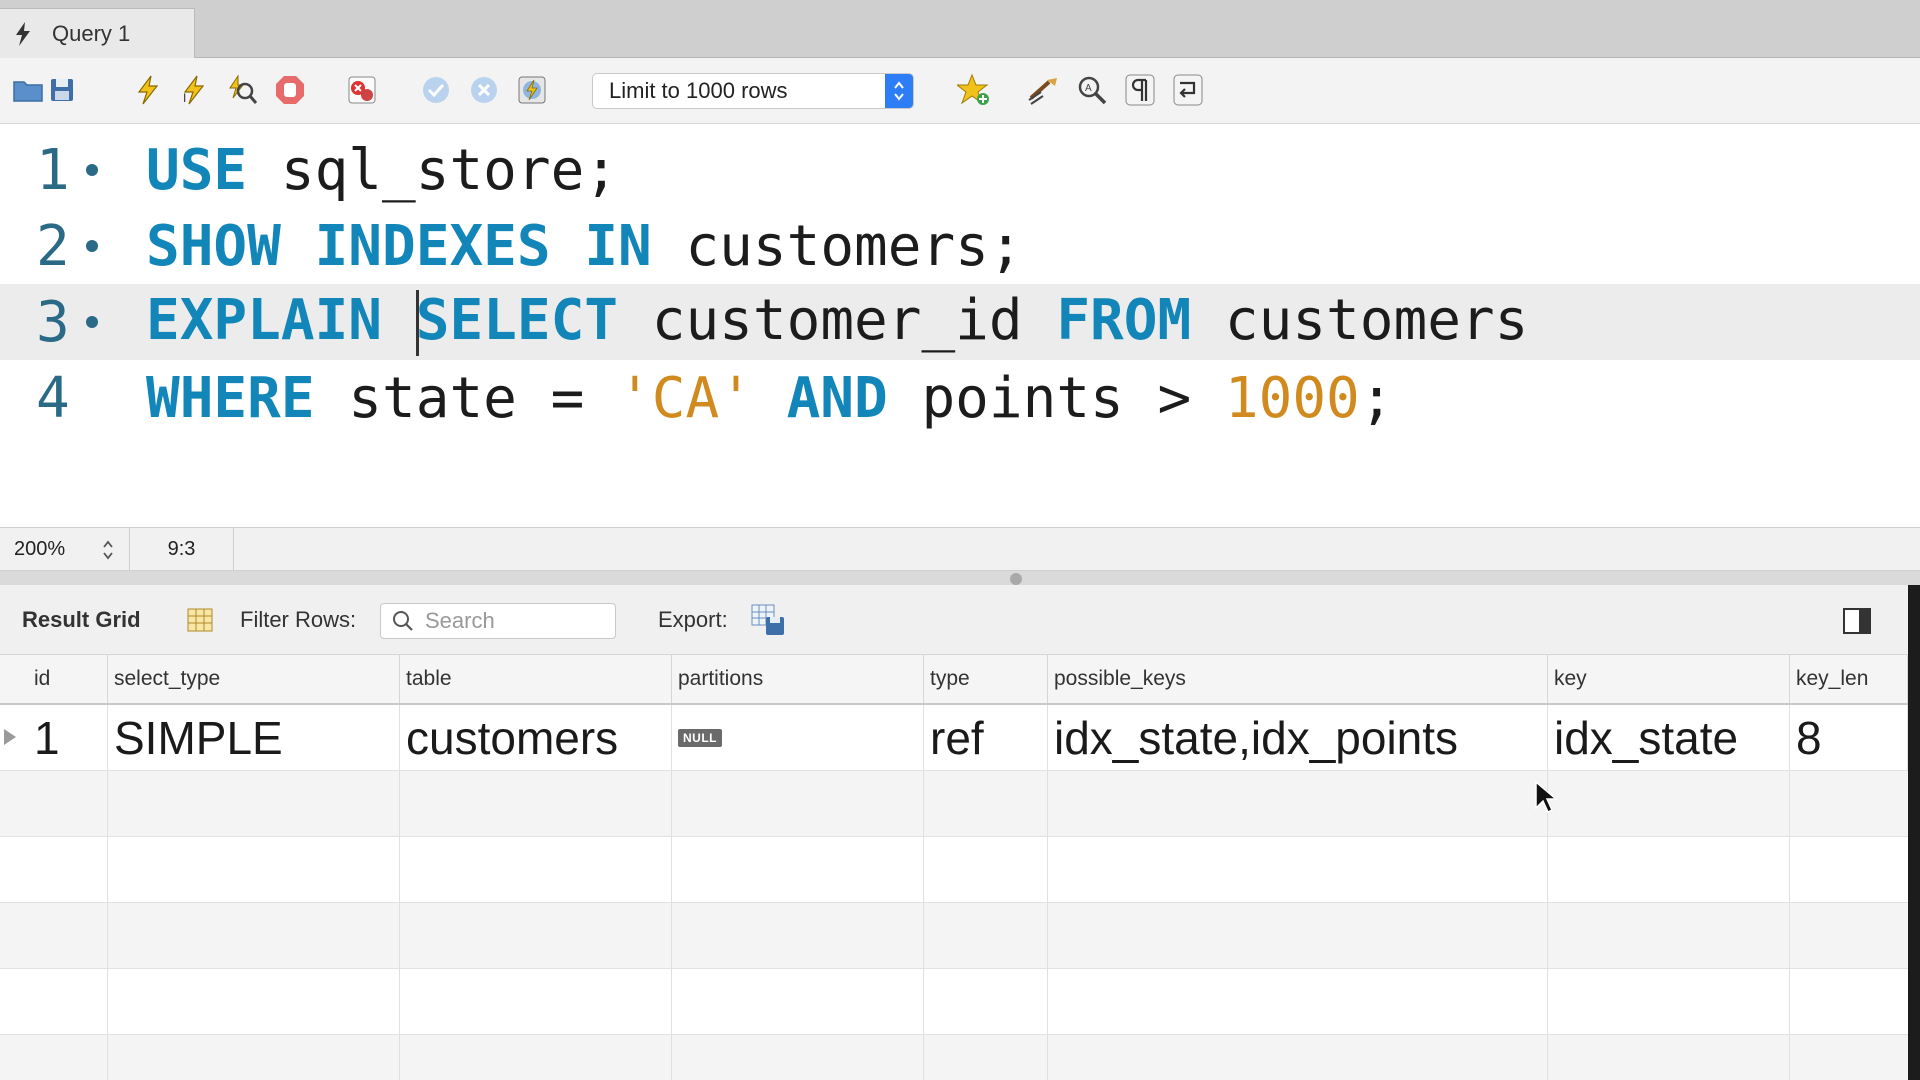 Image resolution: width=1920 pixels, height=1080 pixels. I want to click on grid-icon, so click(200, 620).